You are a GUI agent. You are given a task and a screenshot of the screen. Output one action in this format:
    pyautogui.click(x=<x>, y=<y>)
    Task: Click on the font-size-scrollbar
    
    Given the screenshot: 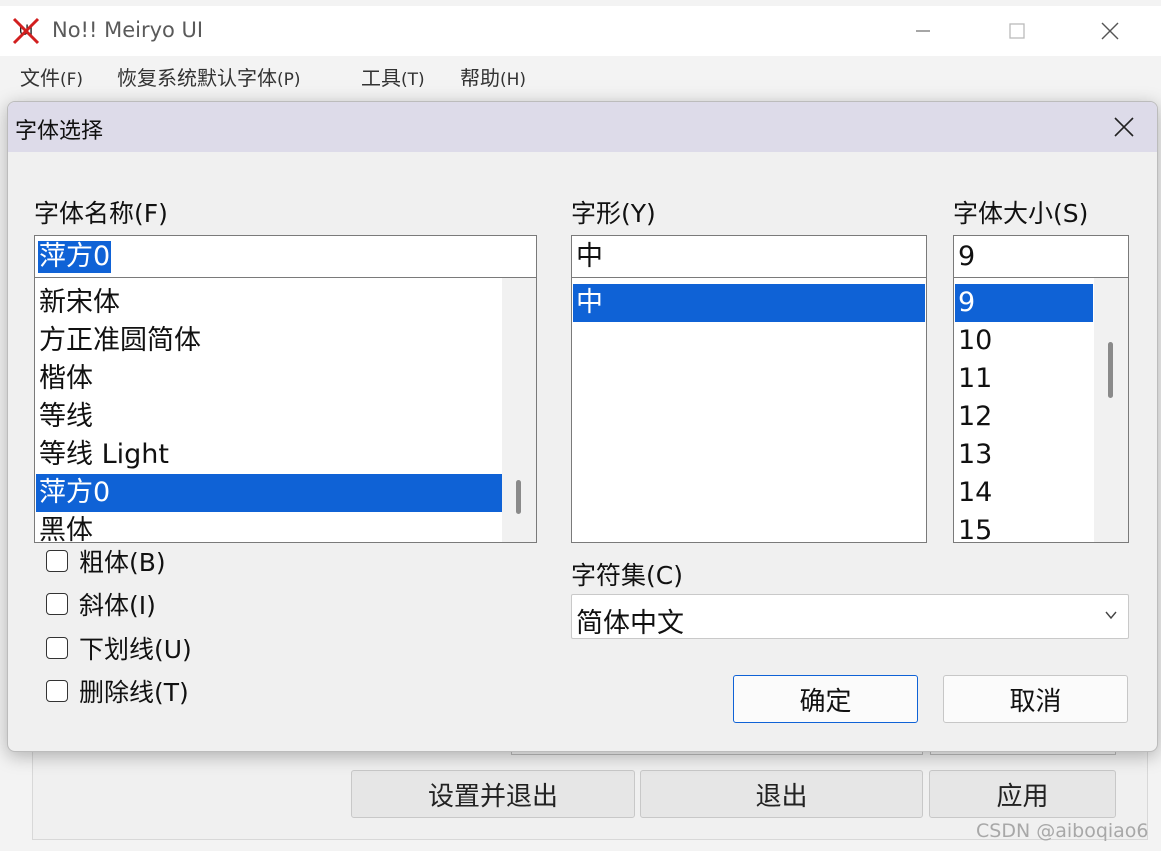 What is the action you would take?
    pyautogui.click(x=1111, y=410)
    